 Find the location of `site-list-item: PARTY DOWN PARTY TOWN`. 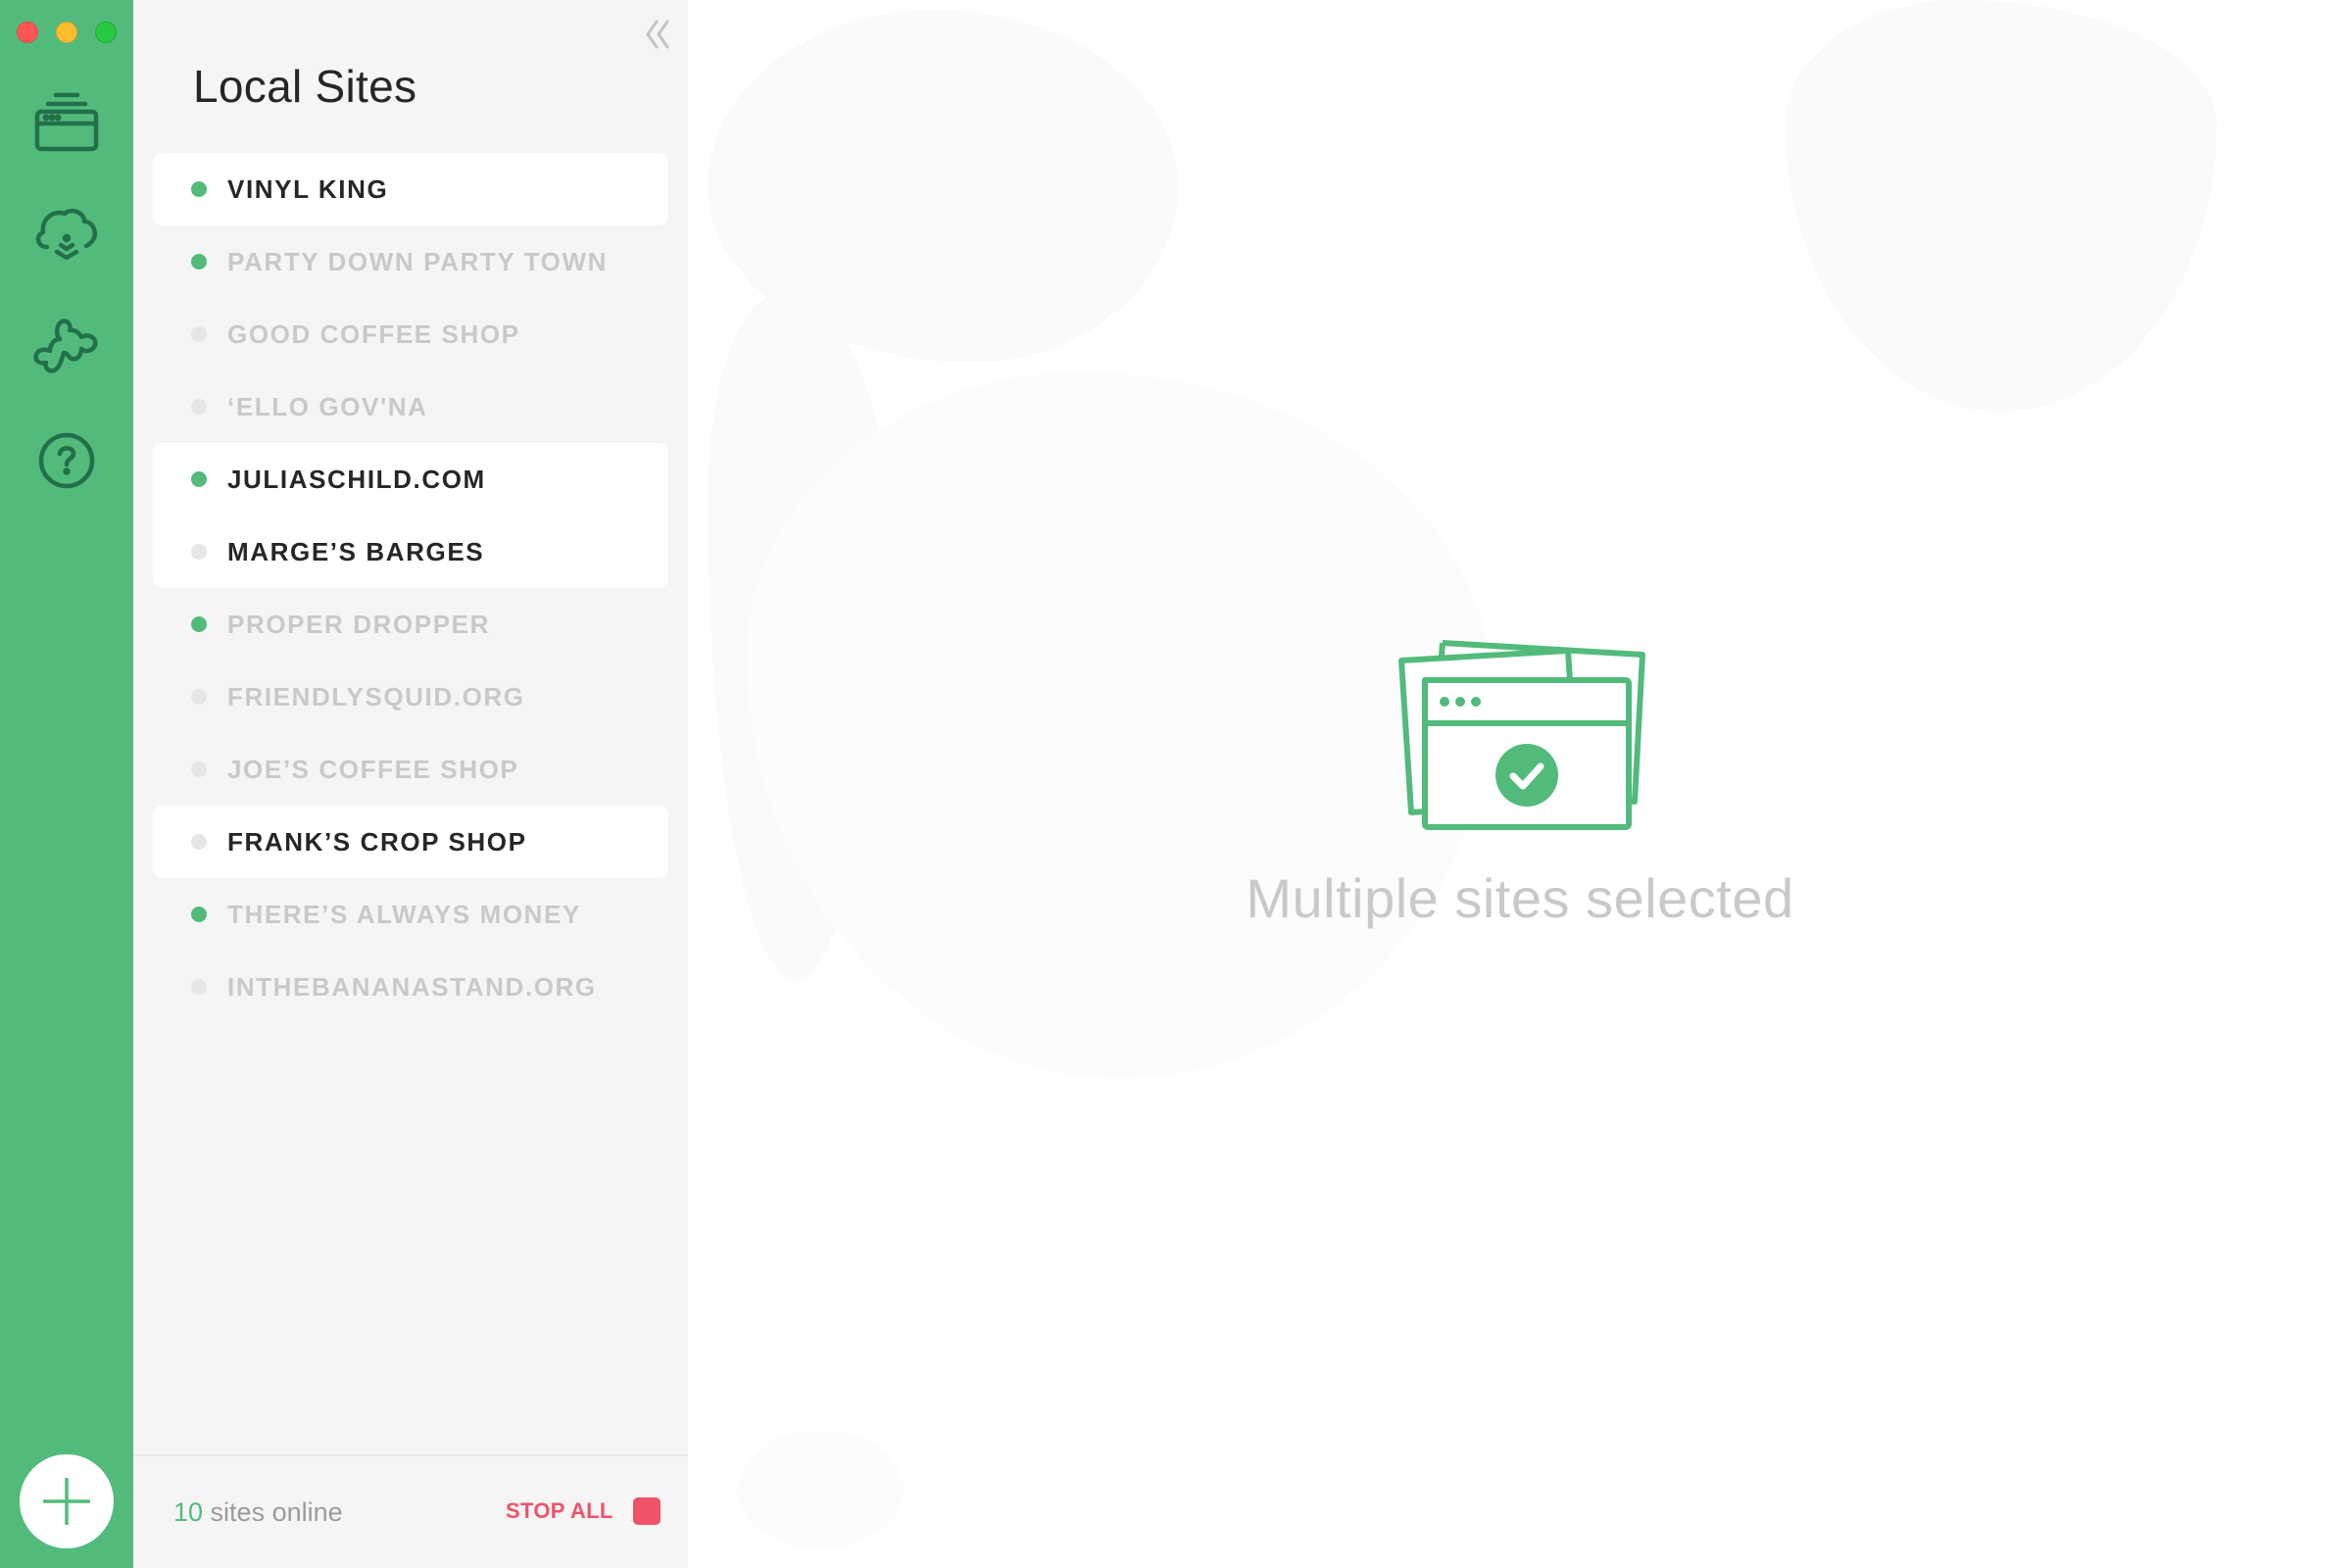

site-list-item: PARTY DOWN PARTY TOWN is located at coordinates (410, 261).